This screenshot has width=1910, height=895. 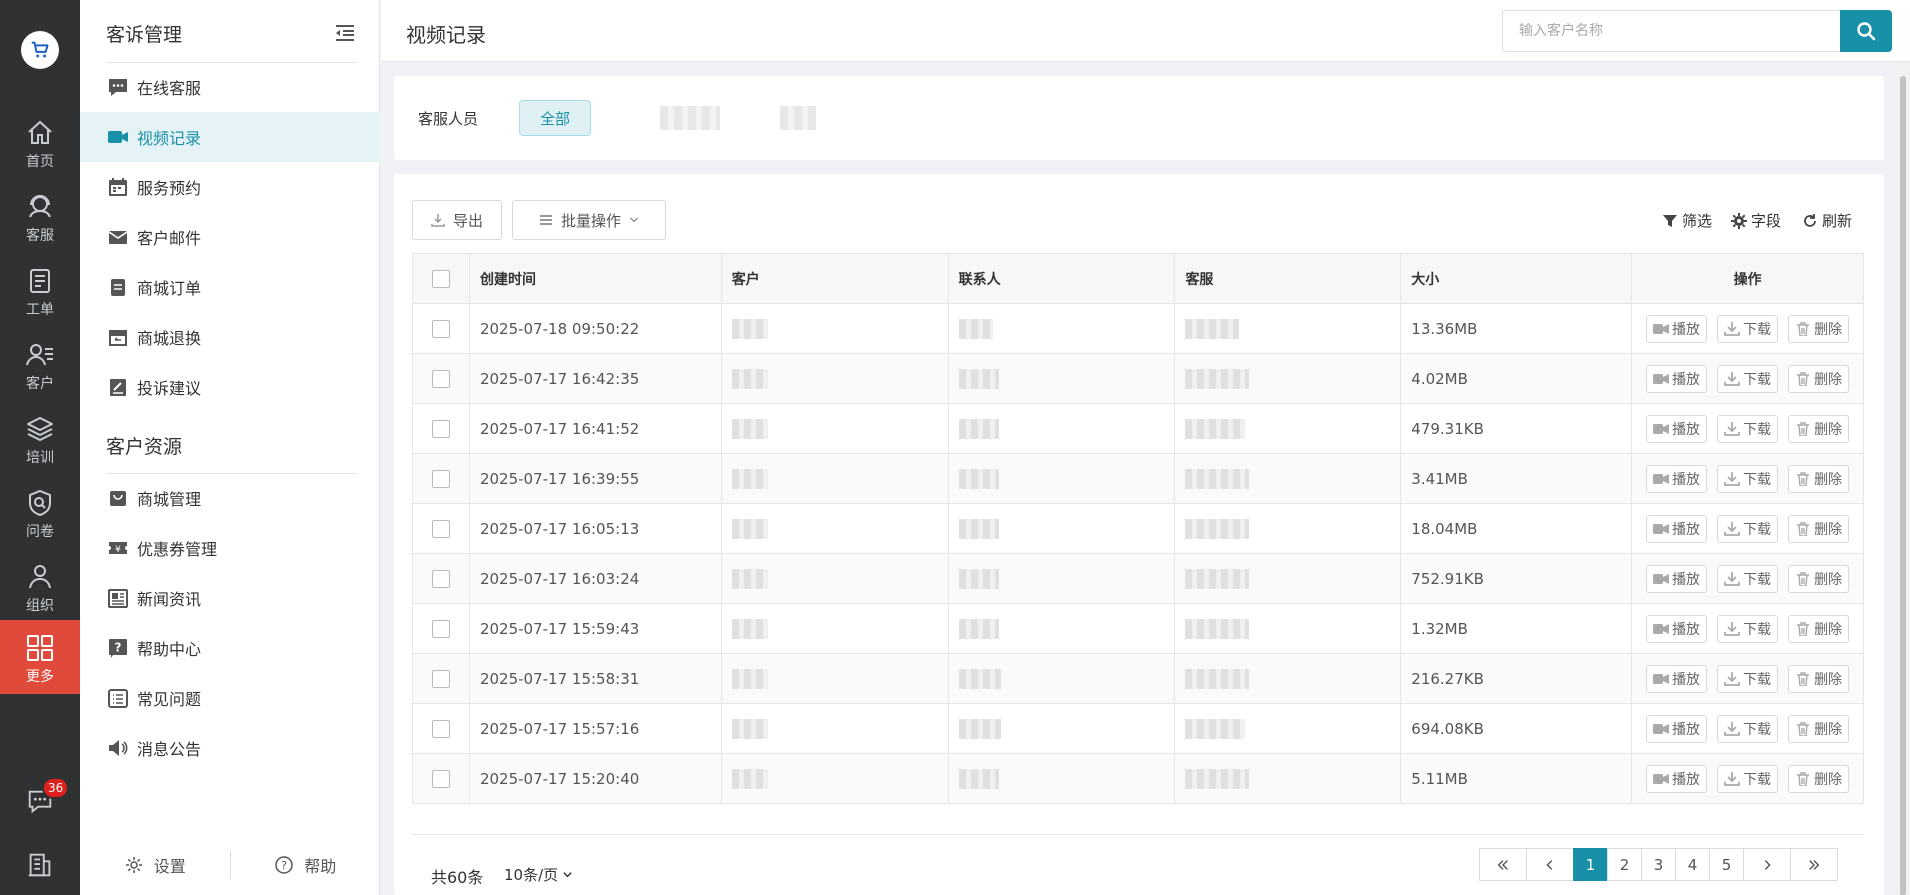 I want to click on rail-item-more: 更多, so click(x=40, y=657).